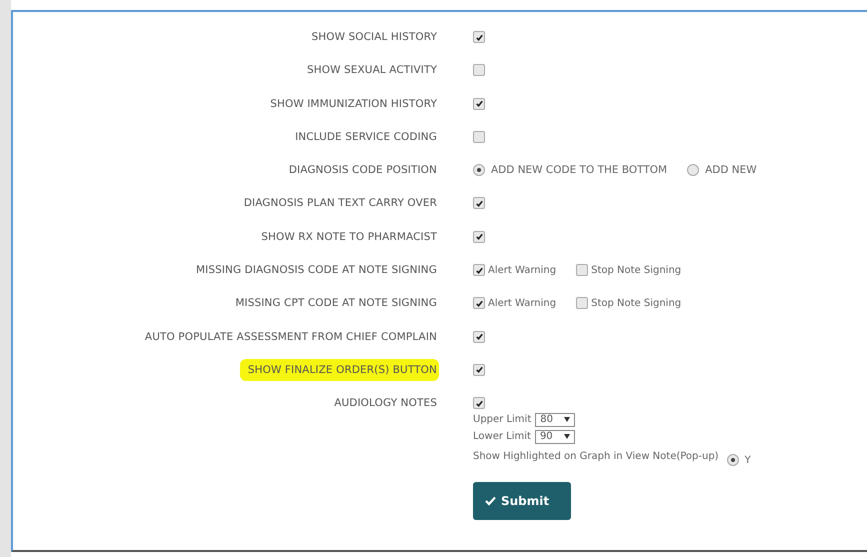 The image size is (867, 557). I want to click on setting-label: SHOW SOCIAL HISTORY, so click(374, 37).